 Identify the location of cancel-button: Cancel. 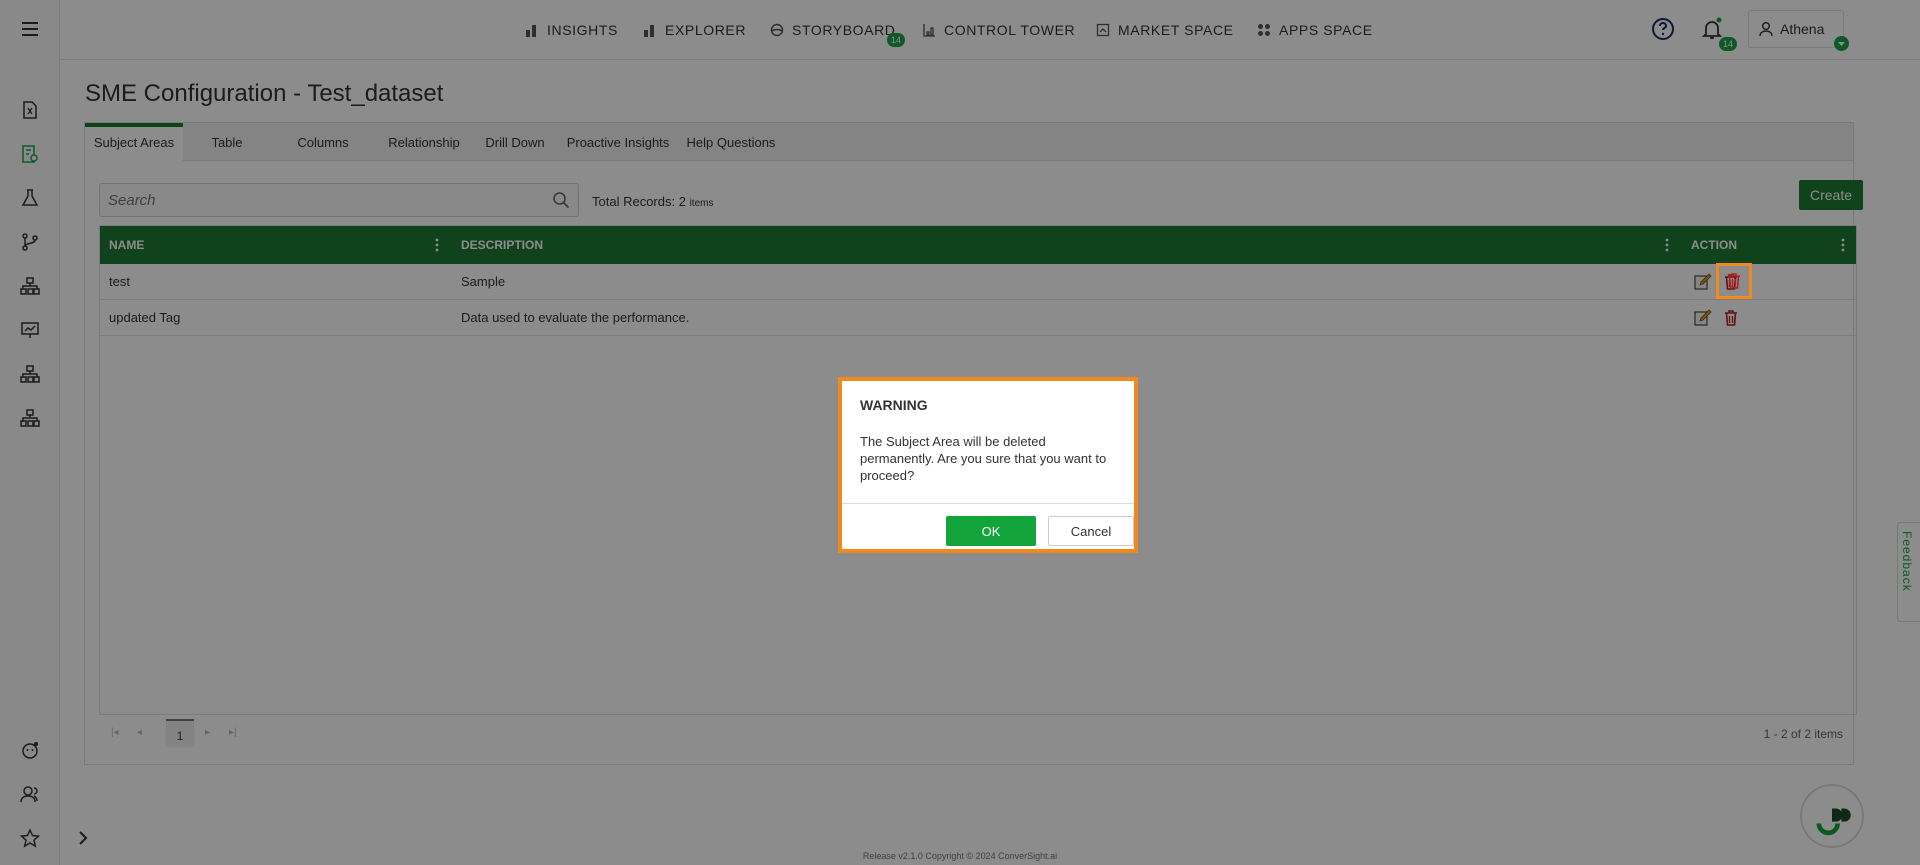
(1091, 531).